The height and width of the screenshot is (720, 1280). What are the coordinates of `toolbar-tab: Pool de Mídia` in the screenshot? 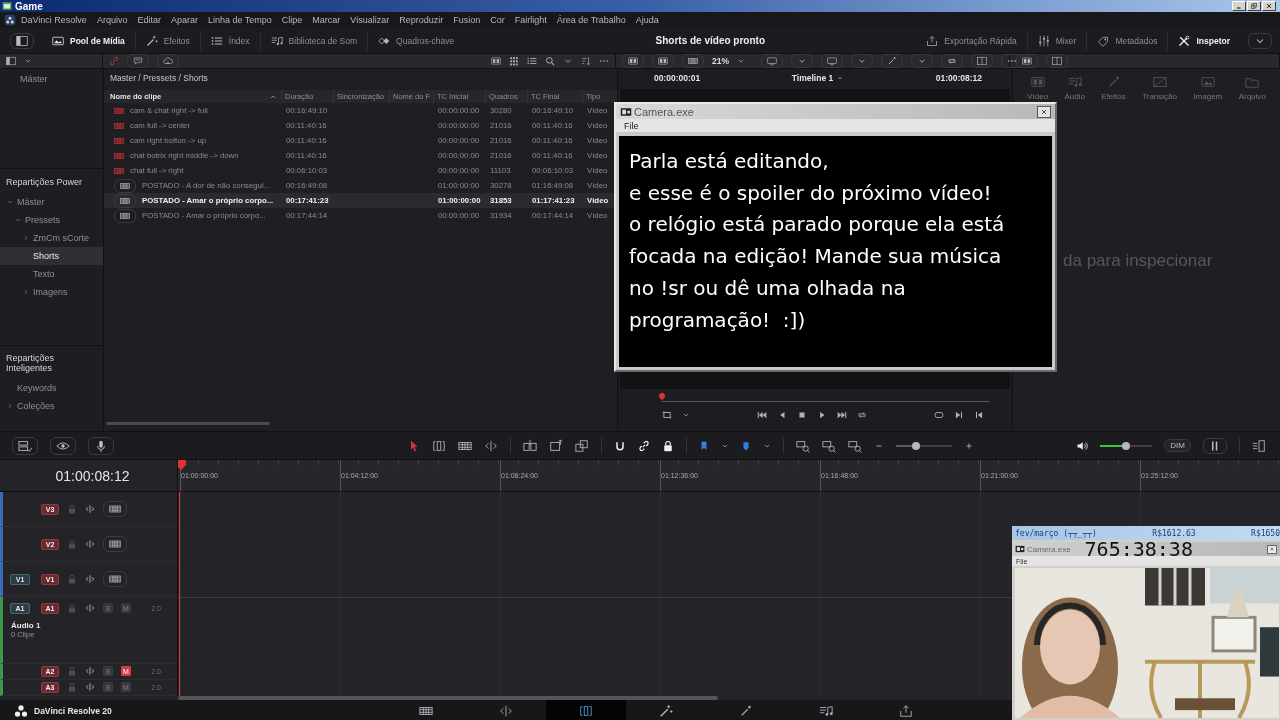 It's located at (89, 40).